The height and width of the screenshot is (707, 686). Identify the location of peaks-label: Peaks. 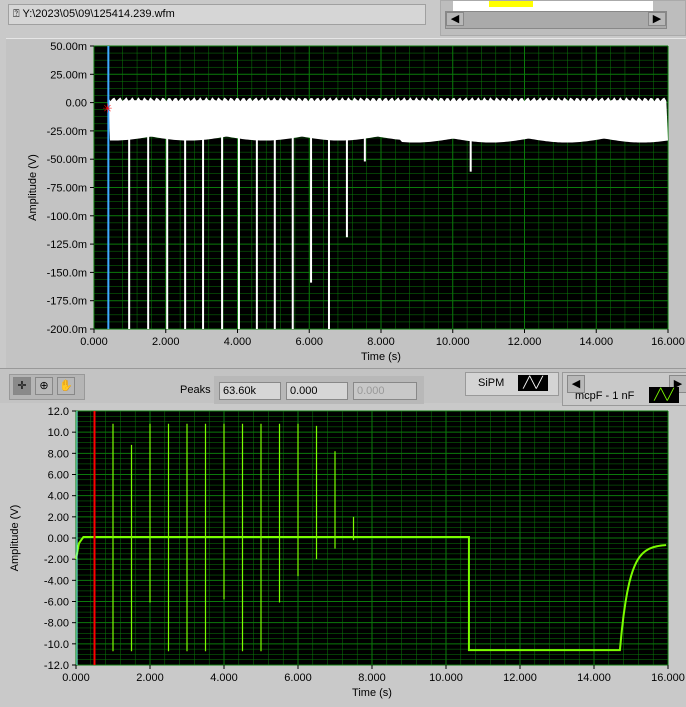
(195, 390).